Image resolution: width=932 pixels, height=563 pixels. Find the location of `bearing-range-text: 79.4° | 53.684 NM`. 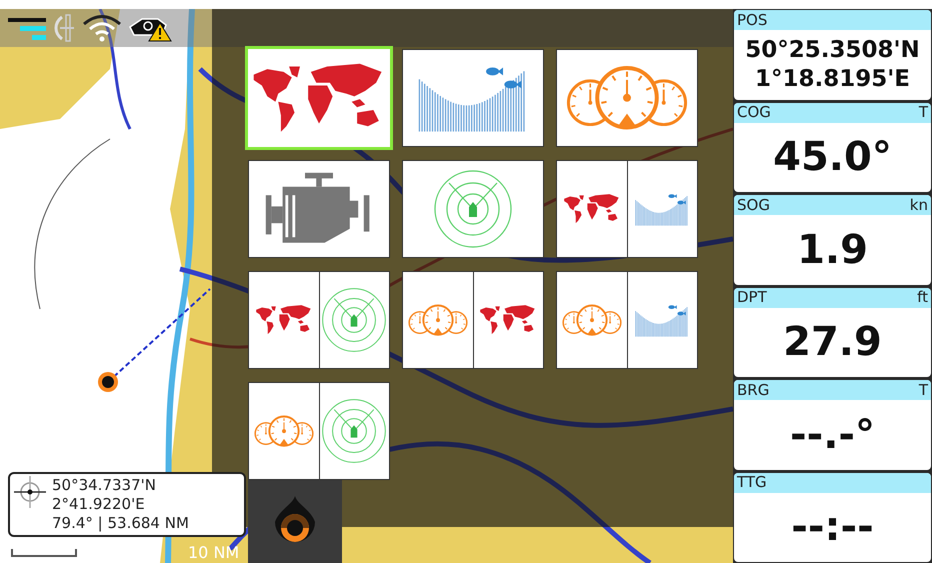

bearing-range-text: 79.4° | 53.684 NM is located at coordinates (120, 523).